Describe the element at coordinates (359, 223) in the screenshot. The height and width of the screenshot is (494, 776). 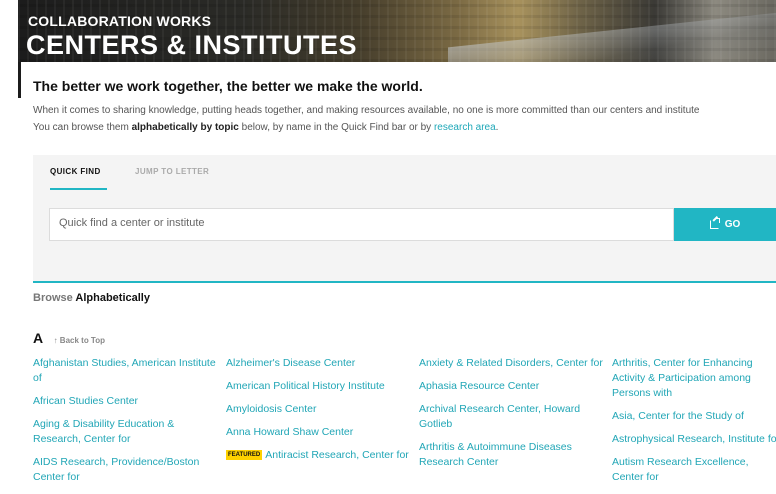
I see `search-input` at that location.